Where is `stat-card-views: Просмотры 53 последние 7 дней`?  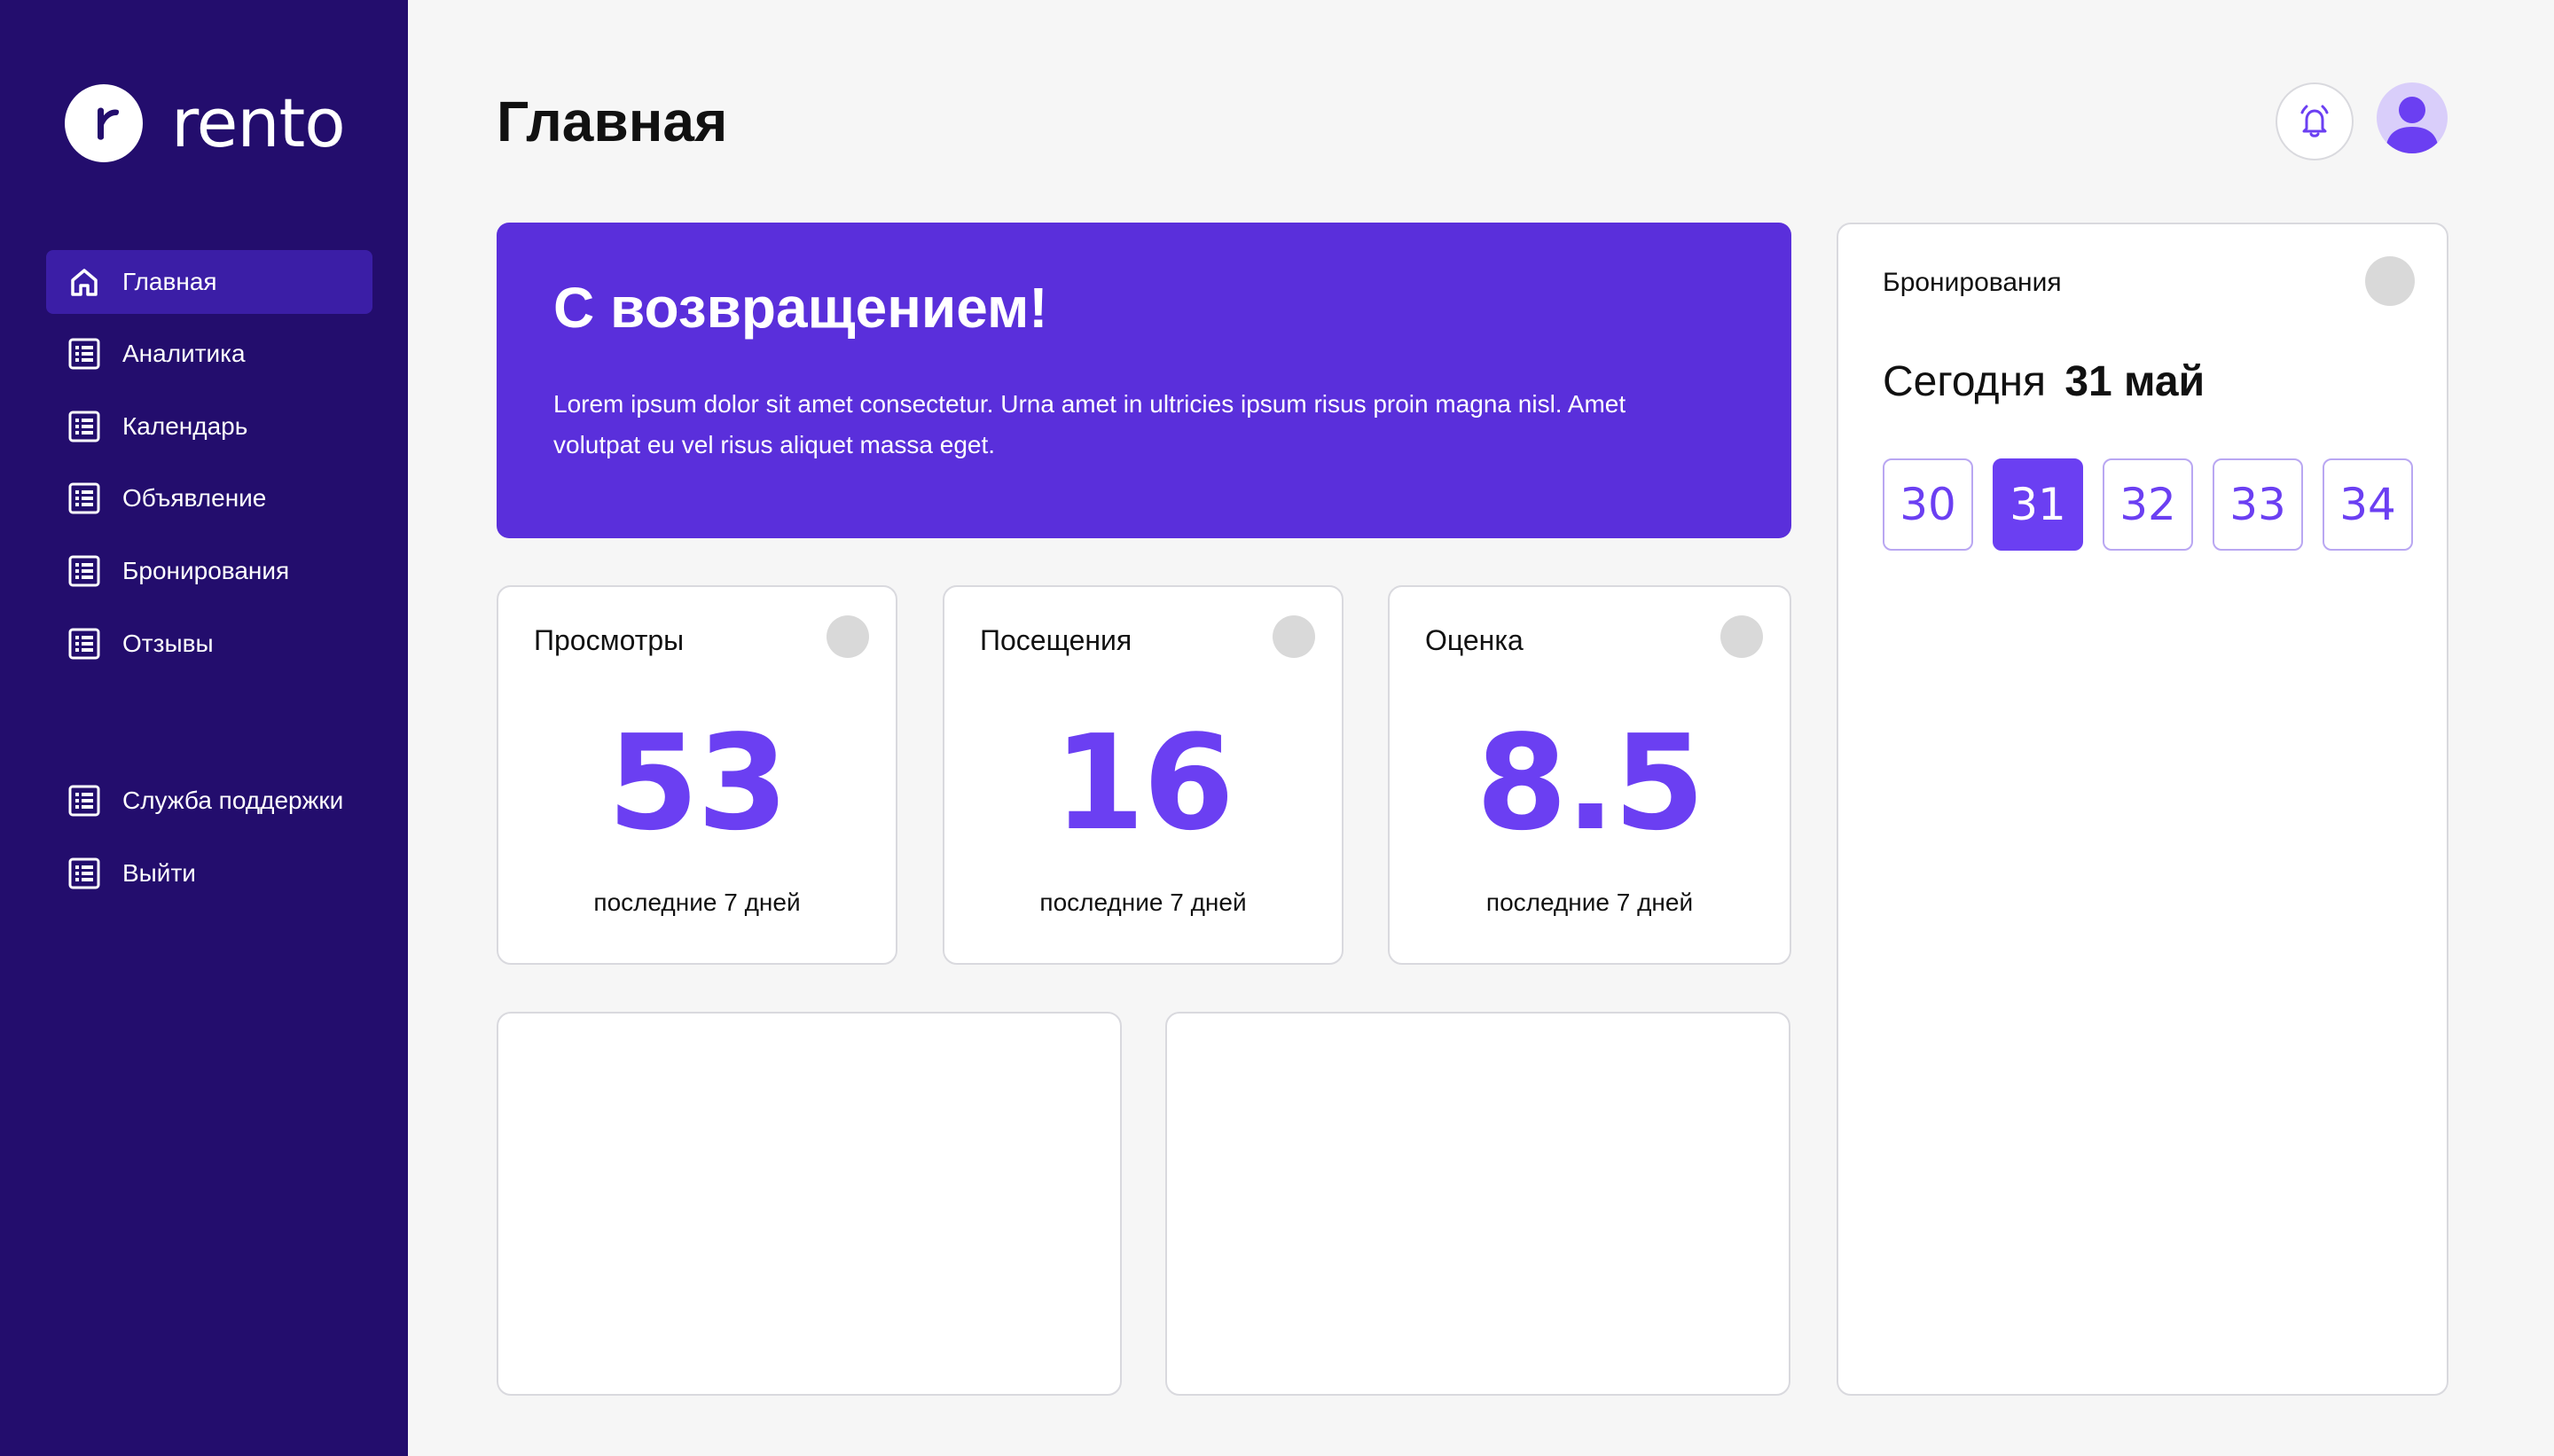 stat-card-views: Просмотры 53 последние 7 дней is located at coordinates (697, 775).